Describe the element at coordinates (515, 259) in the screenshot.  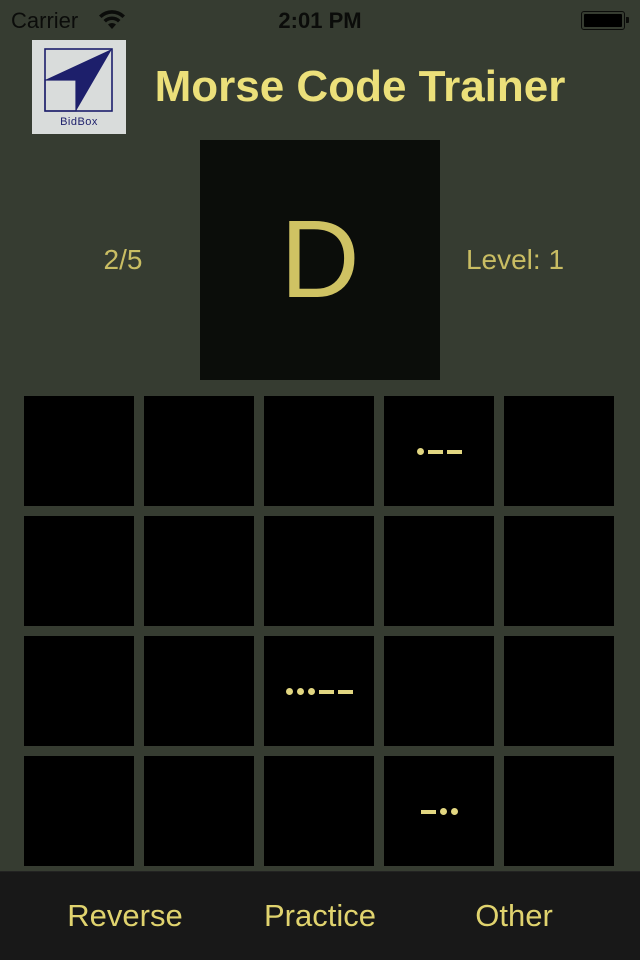
I see `level-indicator: Level: 1` at that location.